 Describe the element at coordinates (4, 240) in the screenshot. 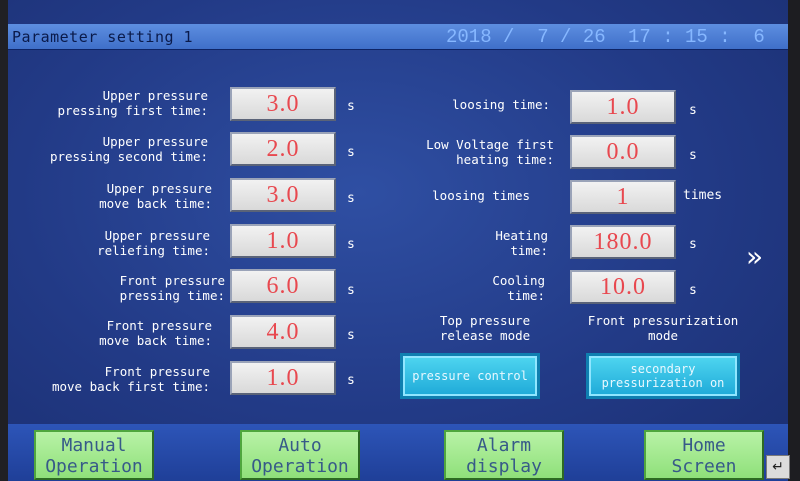

I see `left-bezel` at that location.